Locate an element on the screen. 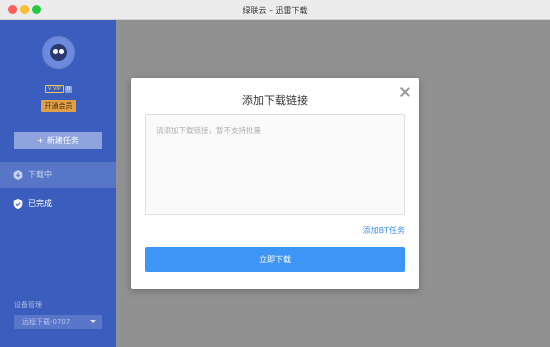  open-membership-button: 开通会员 is located at coordinates (58, 106).